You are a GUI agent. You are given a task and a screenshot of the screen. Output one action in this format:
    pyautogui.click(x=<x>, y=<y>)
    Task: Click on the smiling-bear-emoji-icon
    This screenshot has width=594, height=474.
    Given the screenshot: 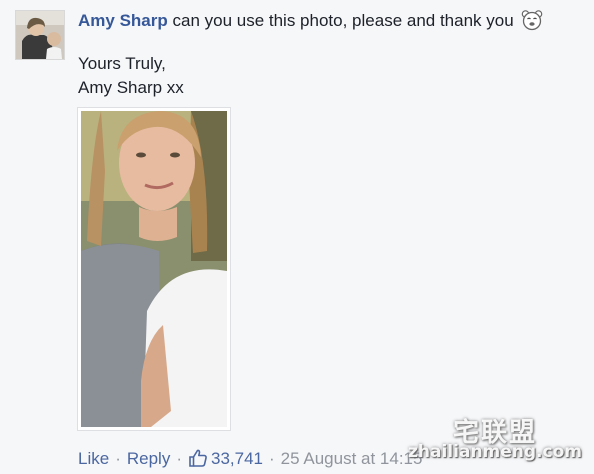 What is the action you would take?
    pyautogui.click(x=532, y=23)
    